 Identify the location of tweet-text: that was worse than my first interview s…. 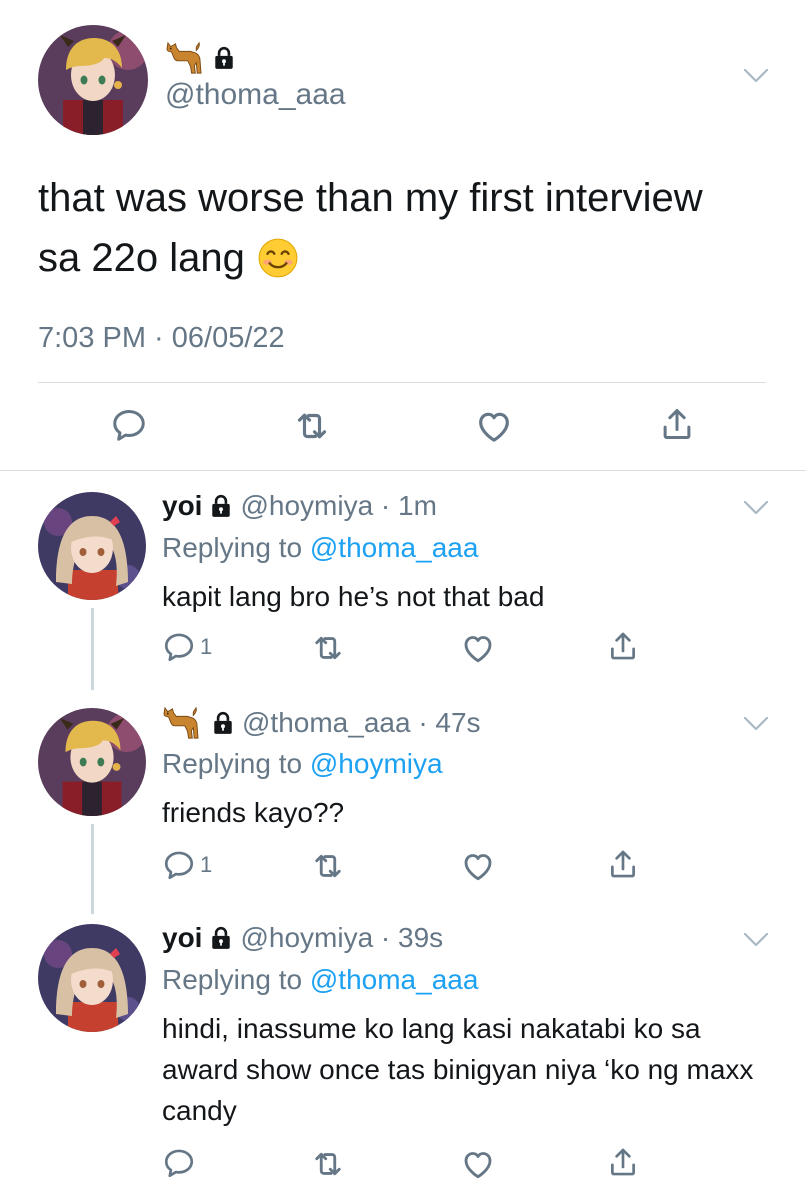
(408, 228).